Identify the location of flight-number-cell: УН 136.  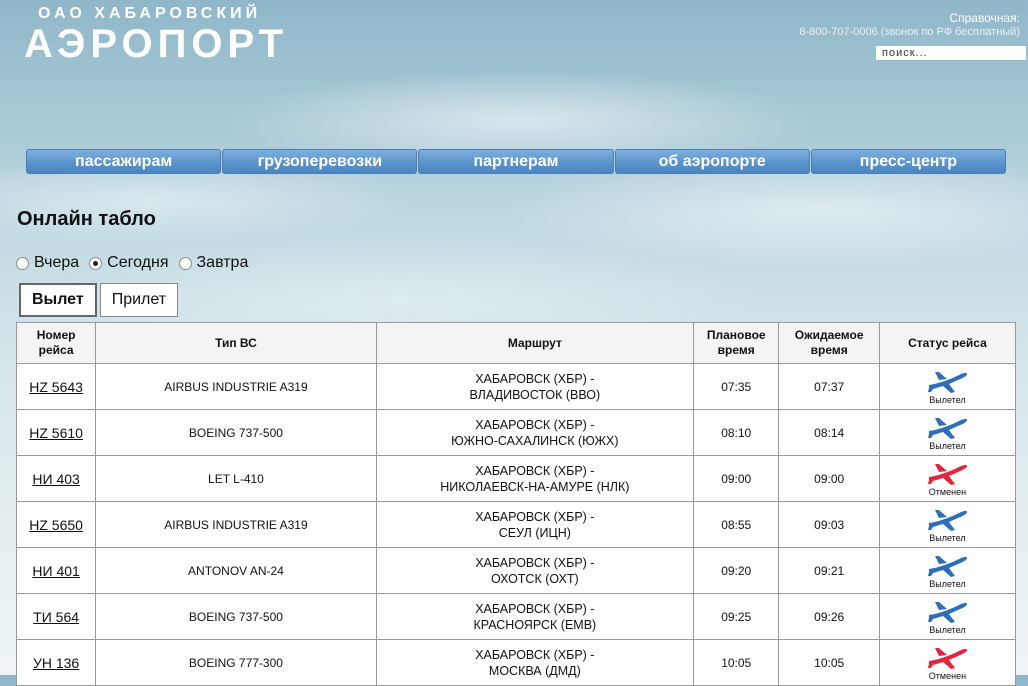
(56, 662).